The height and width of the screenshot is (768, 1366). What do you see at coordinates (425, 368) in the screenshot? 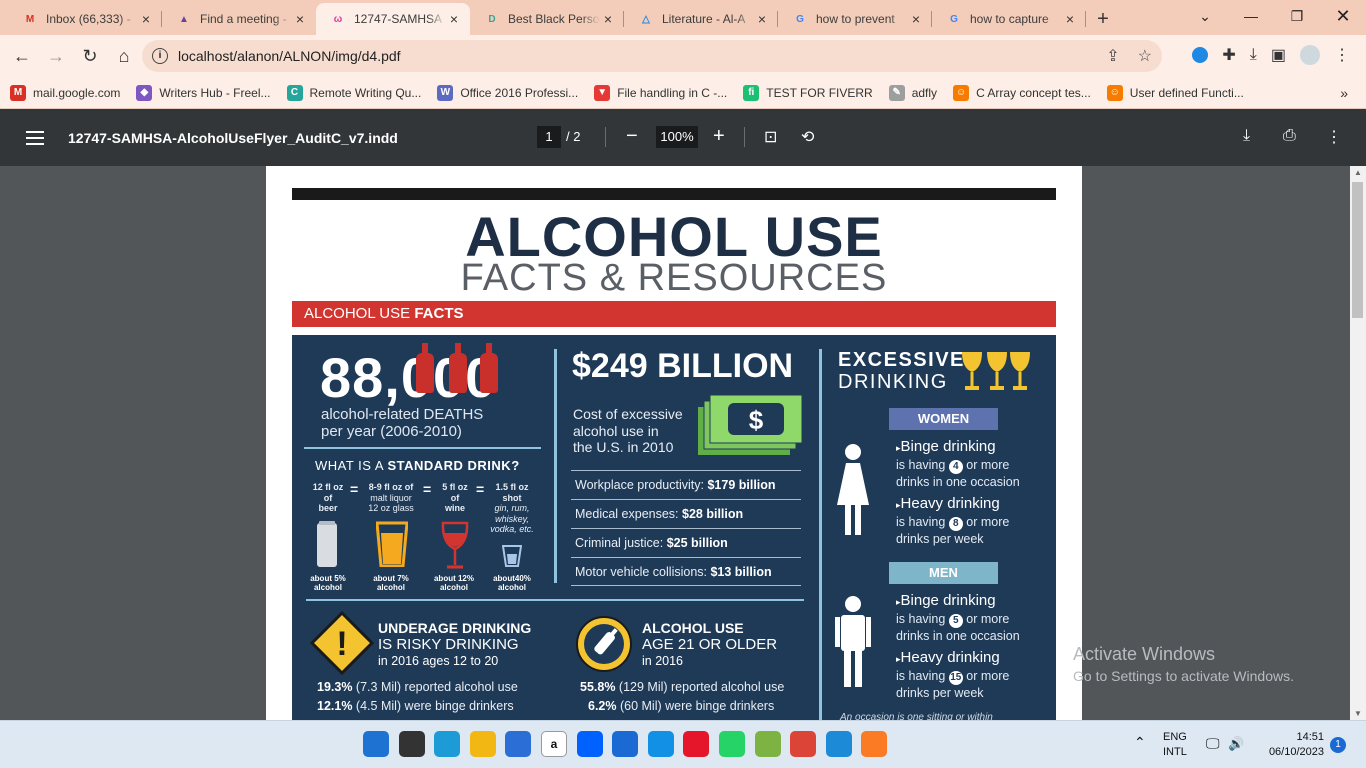
I see `bottle-icon` at bounding box center [425, 368].